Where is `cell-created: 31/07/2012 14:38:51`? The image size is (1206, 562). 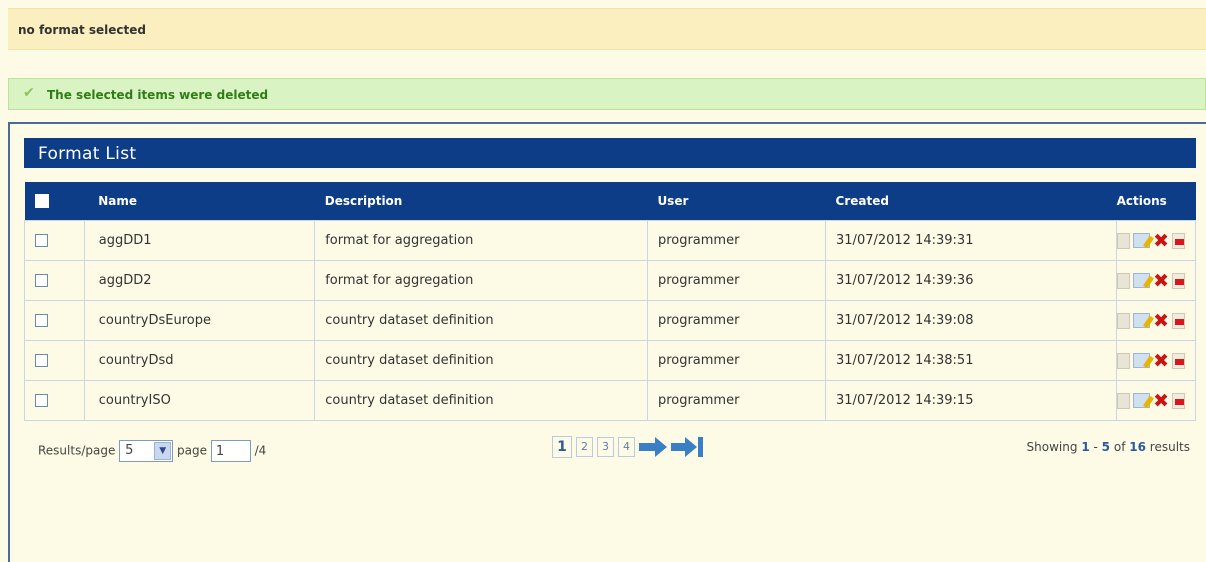 cell-created: 31/07/2012 14:38:51 is located at coordinates (971, 360).